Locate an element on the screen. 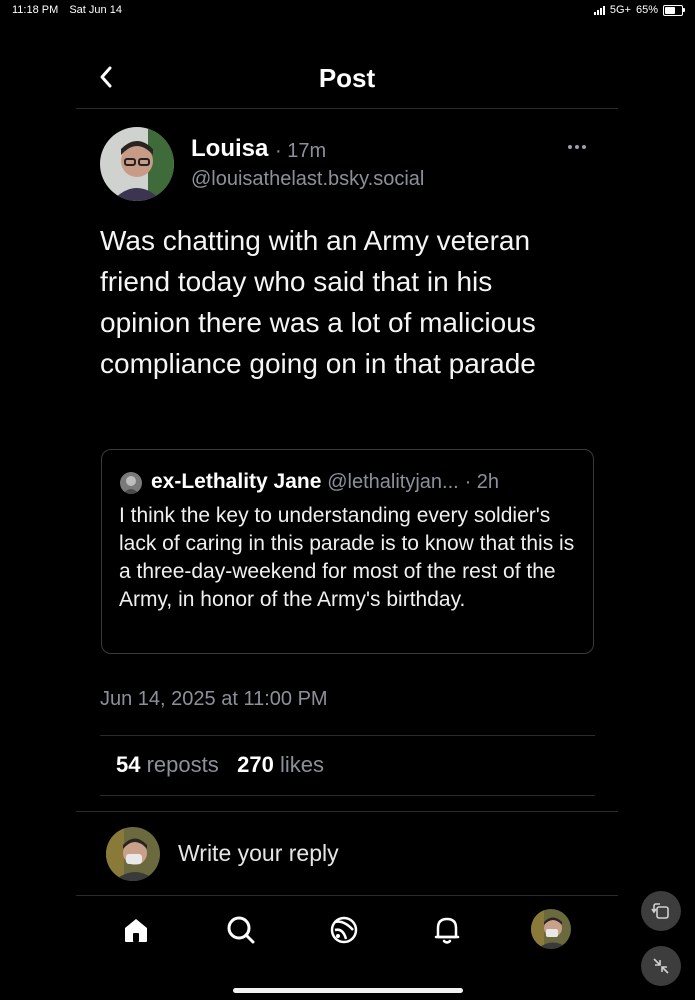  notifications-icon is located at coordinates (447, 930).